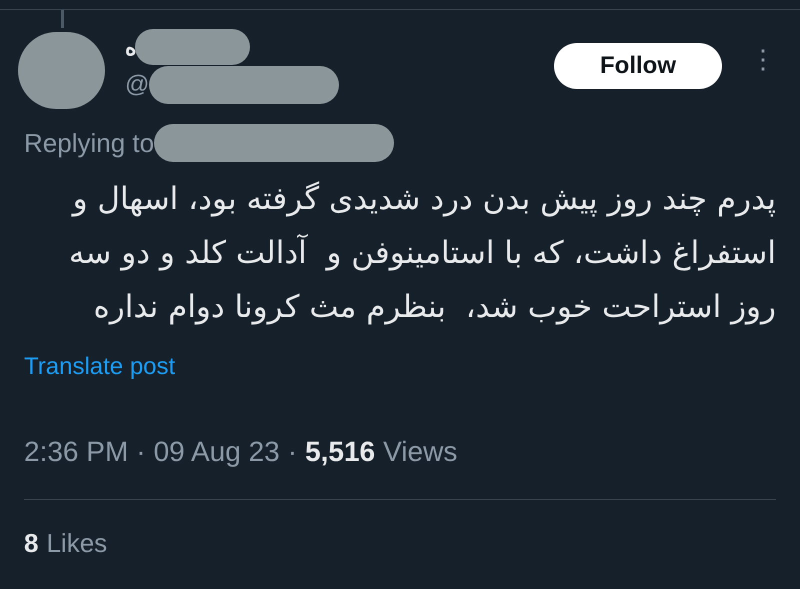 This screenshot has height=589, width=800. What do you see at coordinates (638, 66) in the screenshot?
I see `follow-button: Follow` at bounding box center [638, 66].